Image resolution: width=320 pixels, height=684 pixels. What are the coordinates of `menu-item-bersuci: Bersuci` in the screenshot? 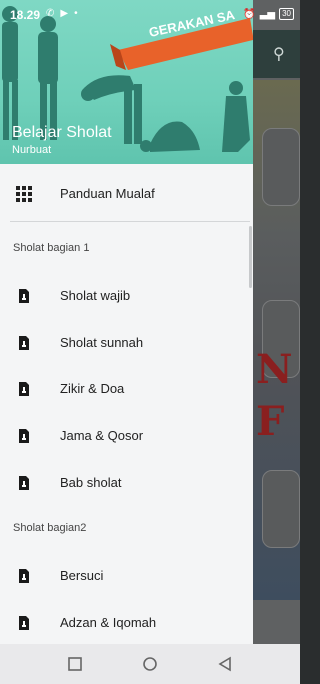 It's located at (126, 576).